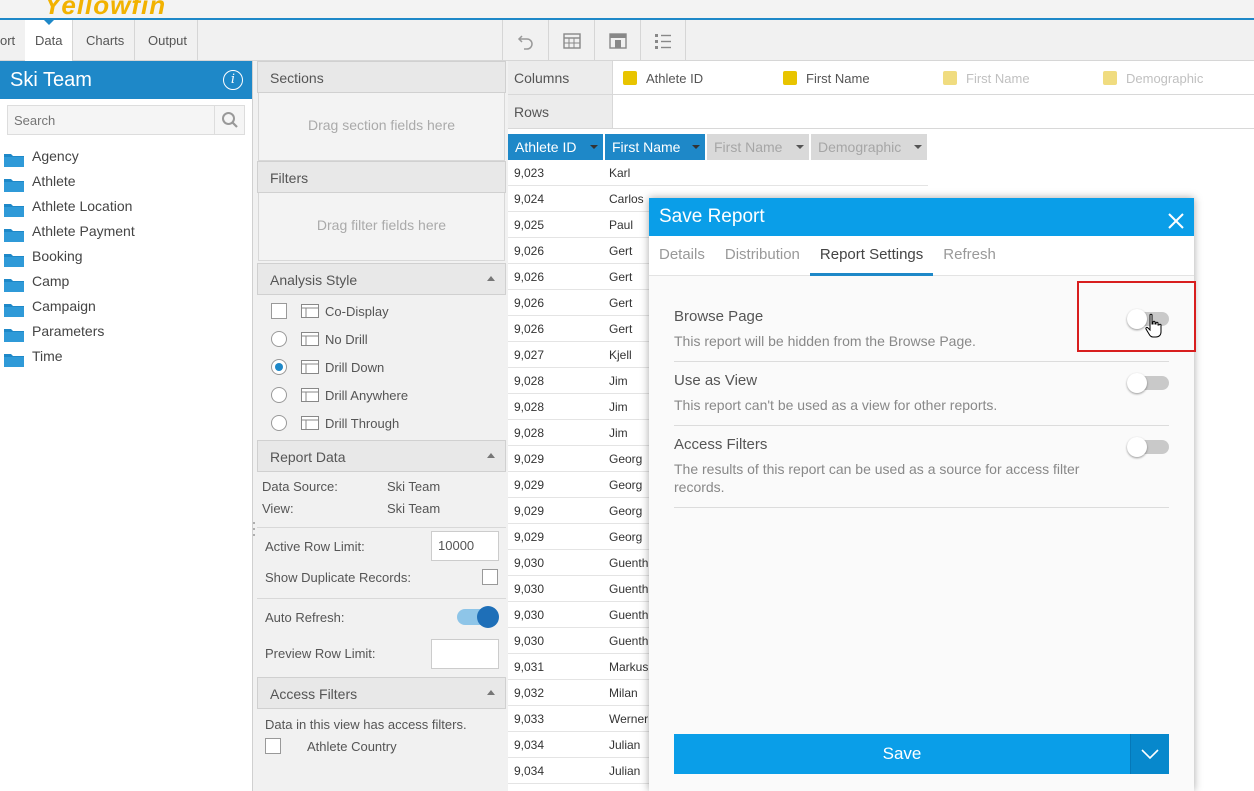 This screenshot has height=791, width=1254. I want to click on view-label: View:, so click(278, 508).